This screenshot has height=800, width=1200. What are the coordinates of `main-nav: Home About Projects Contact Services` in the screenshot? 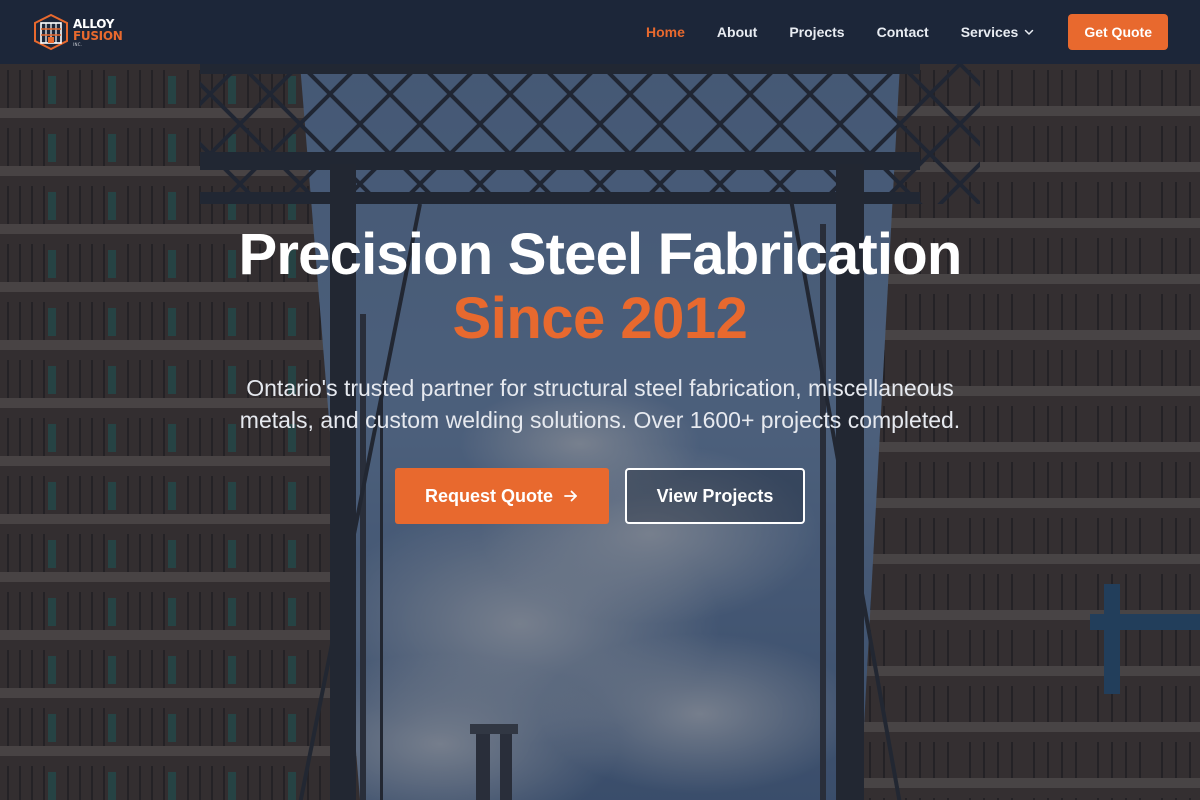 It's located at (840, 32).